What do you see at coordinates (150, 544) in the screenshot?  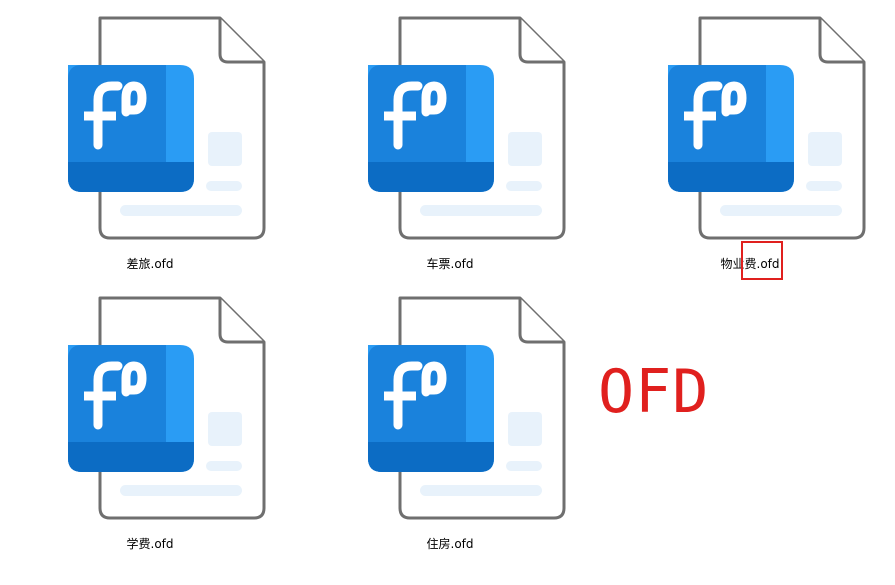 I see `file-name-label: 学费.ofd` at bounding box center [150, 544].